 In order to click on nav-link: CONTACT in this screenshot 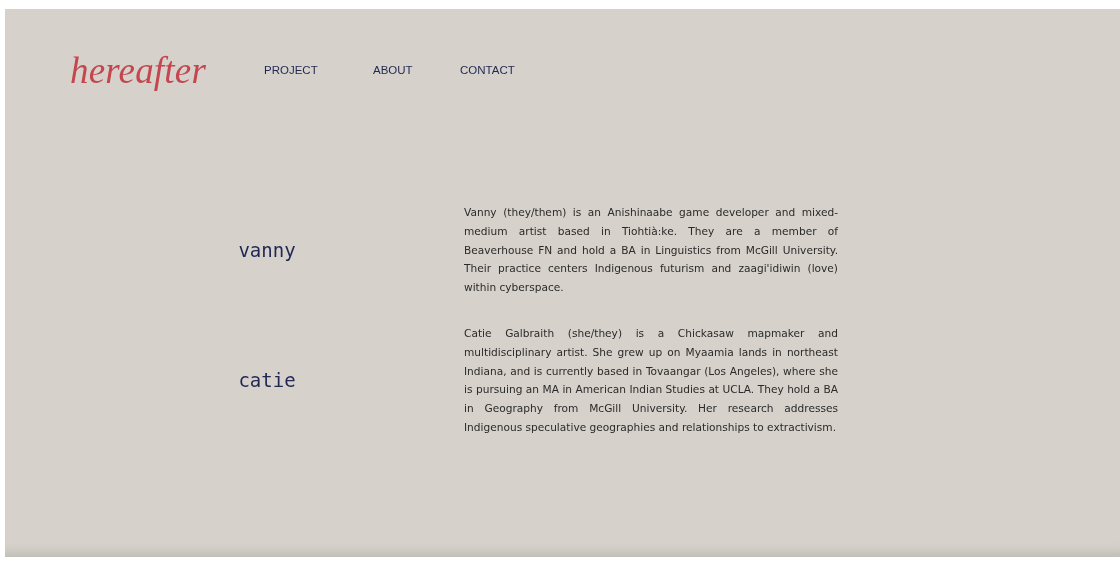, I will do `click(487, 70)`.